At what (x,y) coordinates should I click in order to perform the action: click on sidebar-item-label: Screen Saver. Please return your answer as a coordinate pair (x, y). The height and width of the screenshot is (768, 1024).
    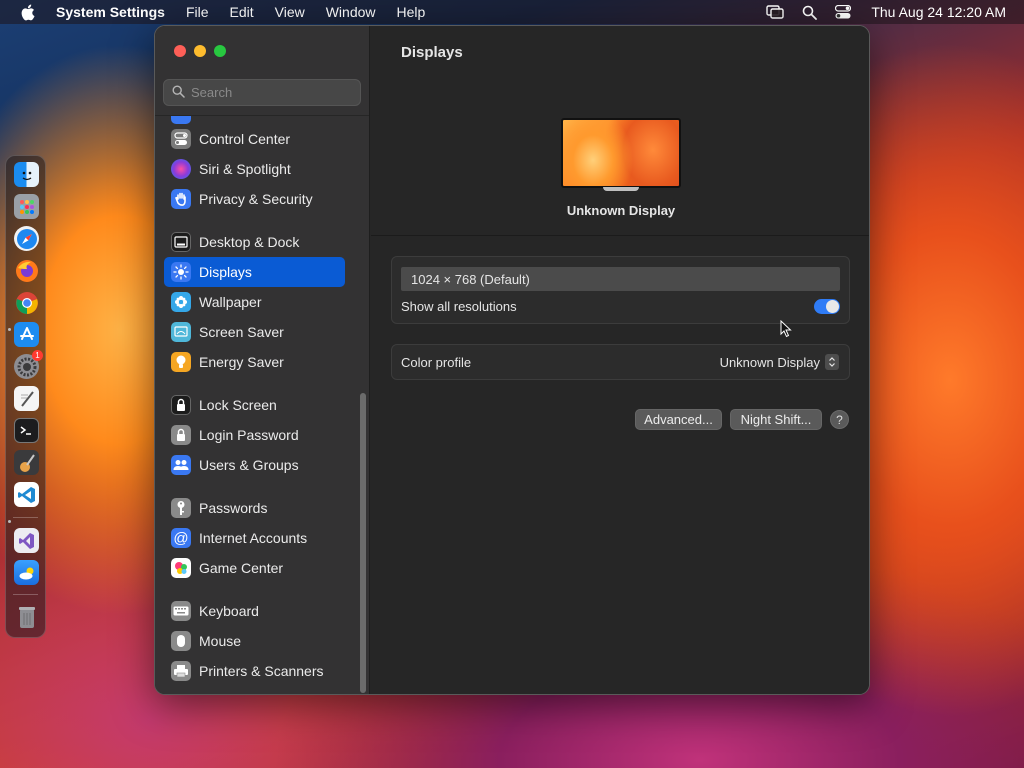
    Looking at the image, I should click on (241, 332).